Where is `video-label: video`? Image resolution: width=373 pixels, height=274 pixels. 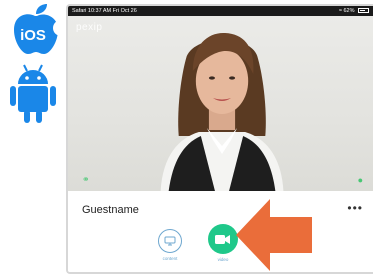 video-label: video is located at coordinates (223, 259).